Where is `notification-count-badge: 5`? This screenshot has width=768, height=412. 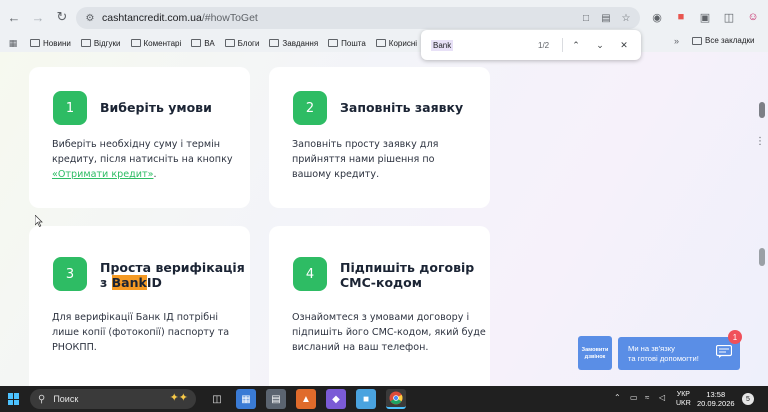 notification-count-badge: 5 is located at coordinates (748, 399).